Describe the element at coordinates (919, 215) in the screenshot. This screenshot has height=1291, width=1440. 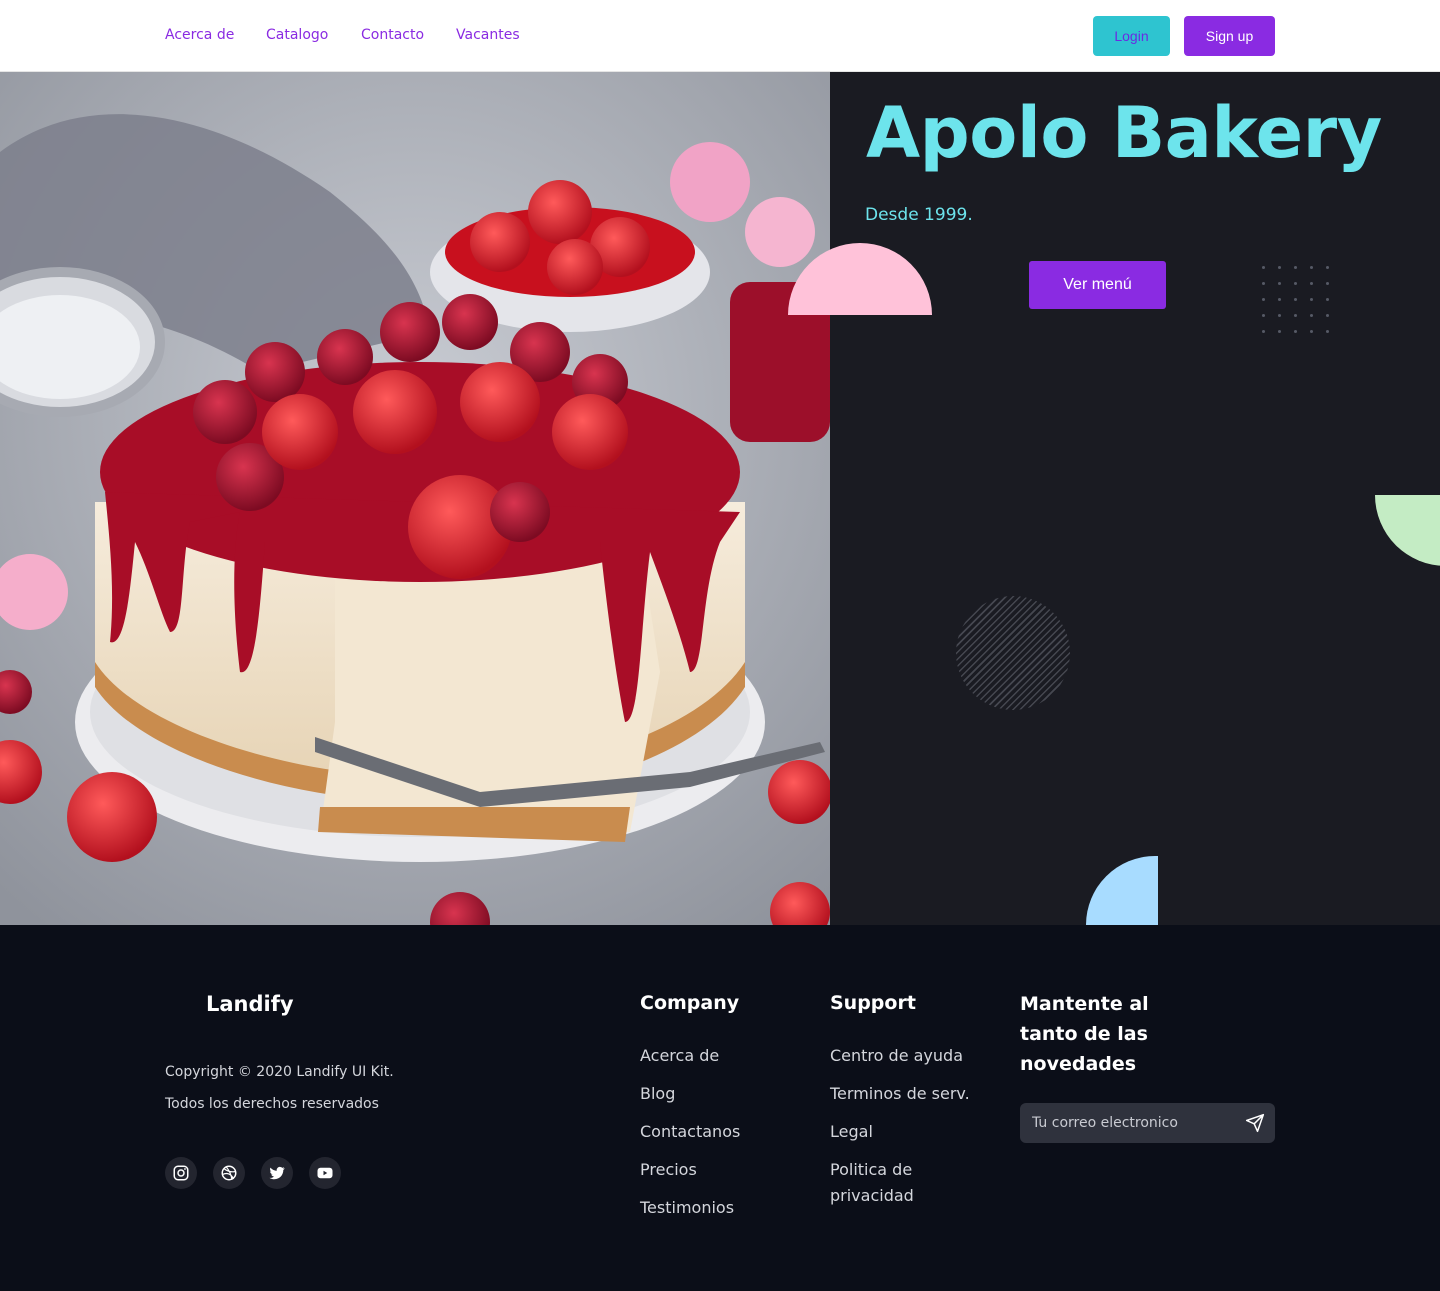
I see `hero-subtitle: Desde 1999.` at that location.